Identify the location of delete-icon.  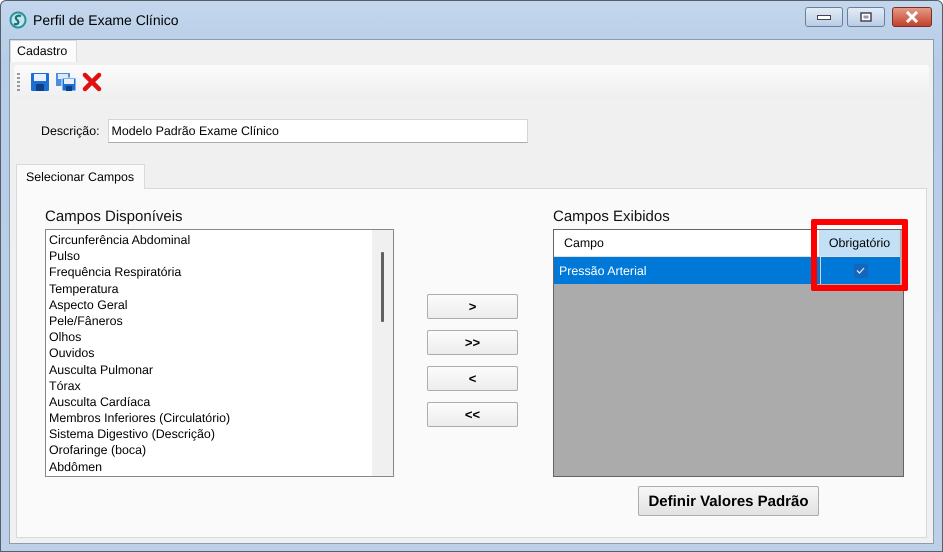
(92, 82).